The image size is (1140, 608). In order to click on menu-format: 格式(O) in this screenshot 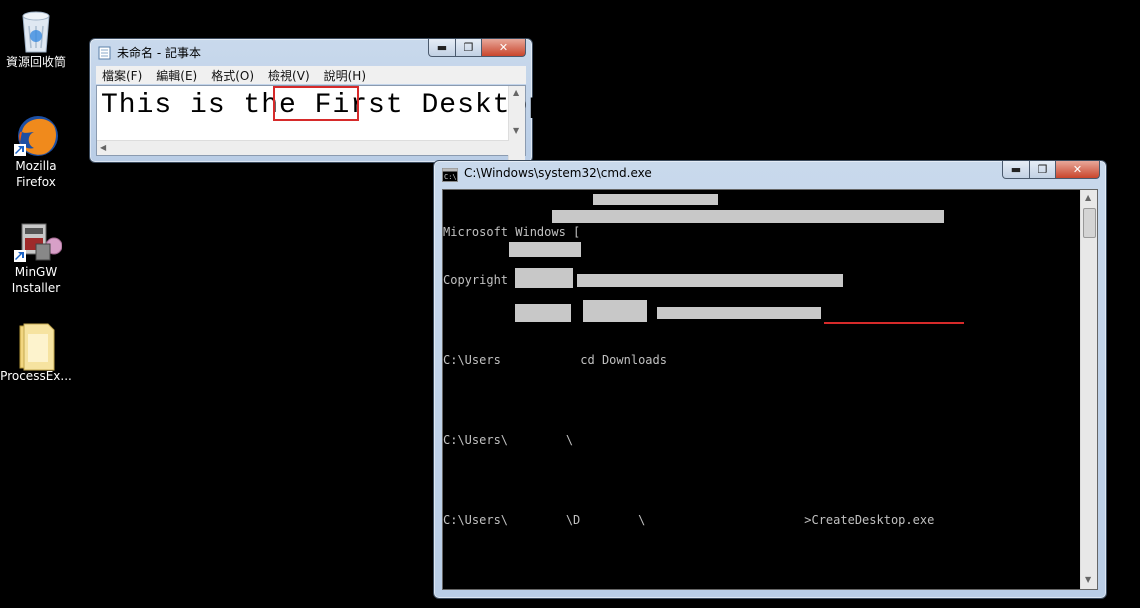, I will do `click(232, 75)`.